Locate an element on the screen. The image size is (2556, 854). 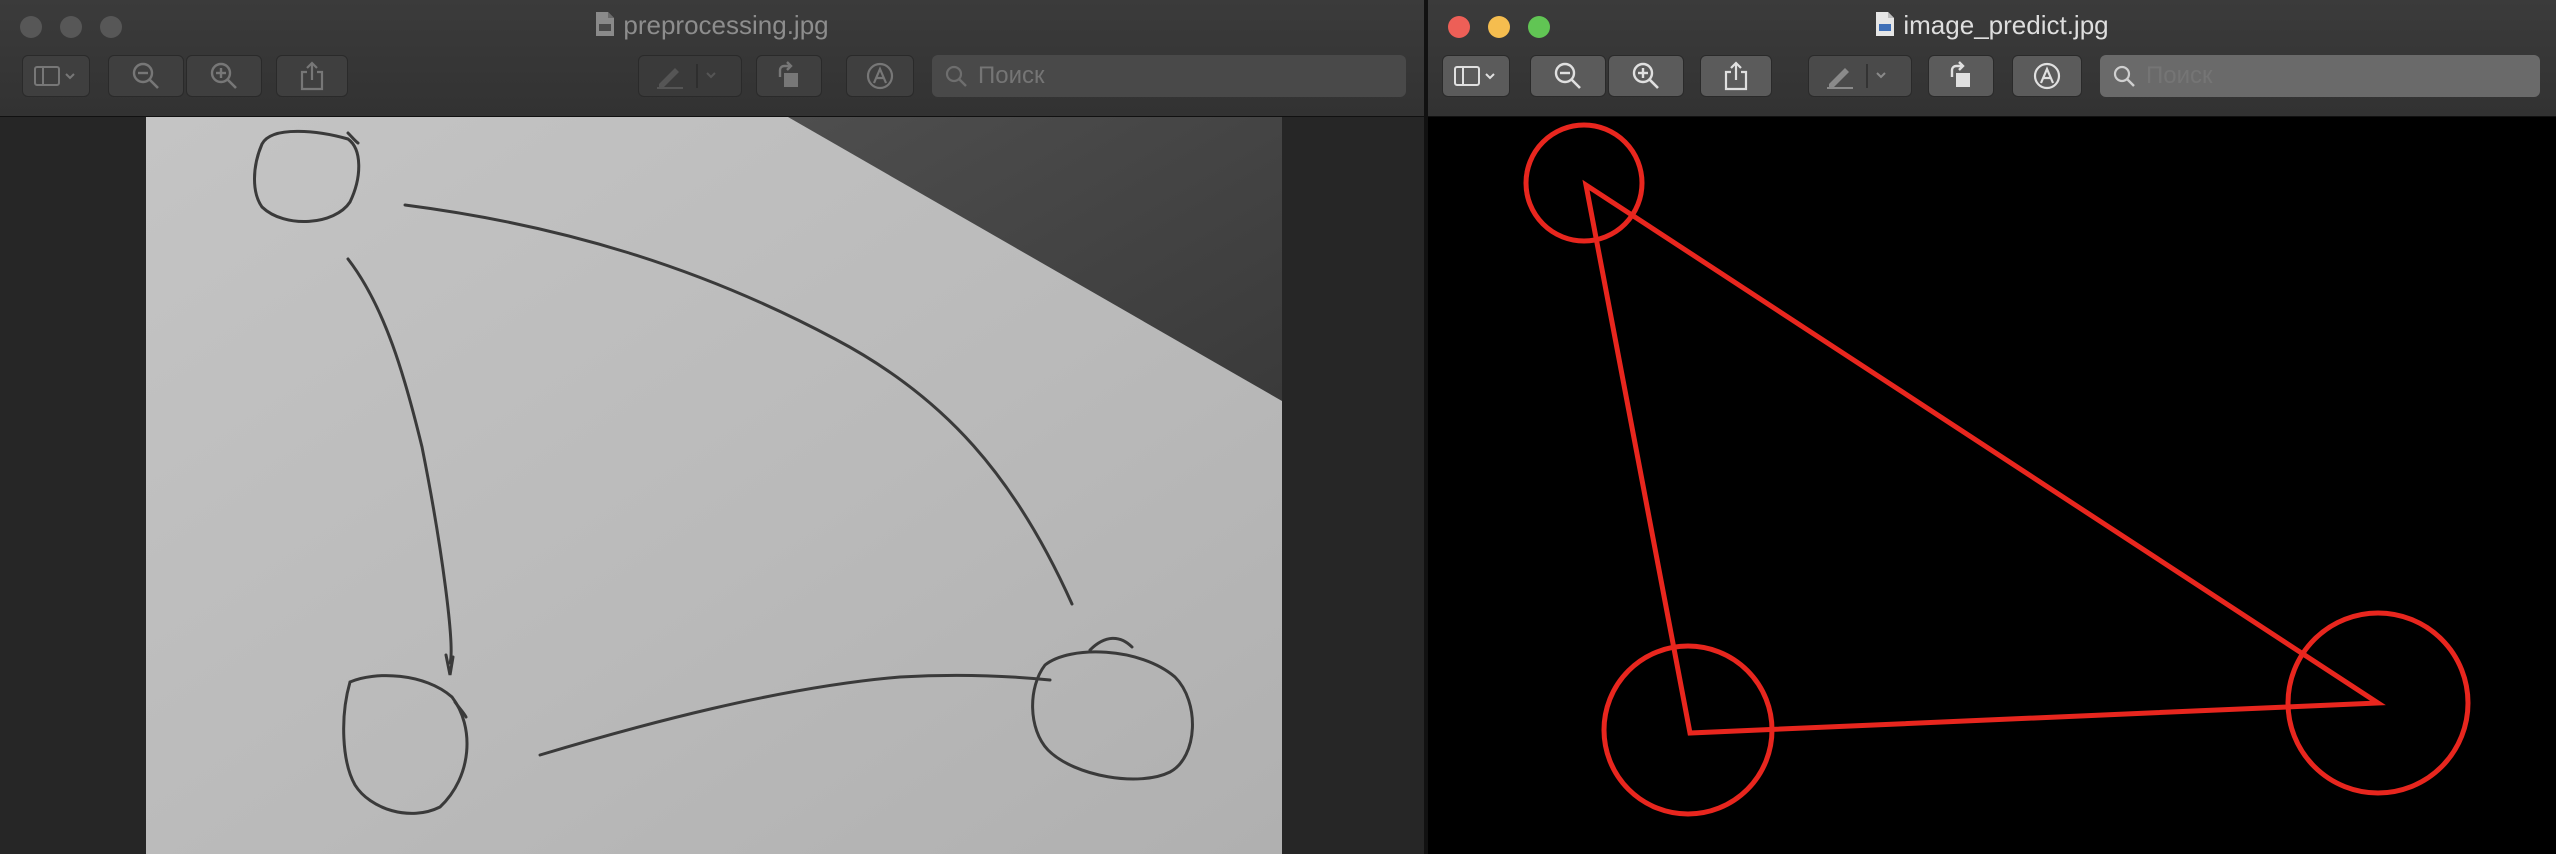
window-title: preprocessing.jpg is located at coordinates (712, 27).